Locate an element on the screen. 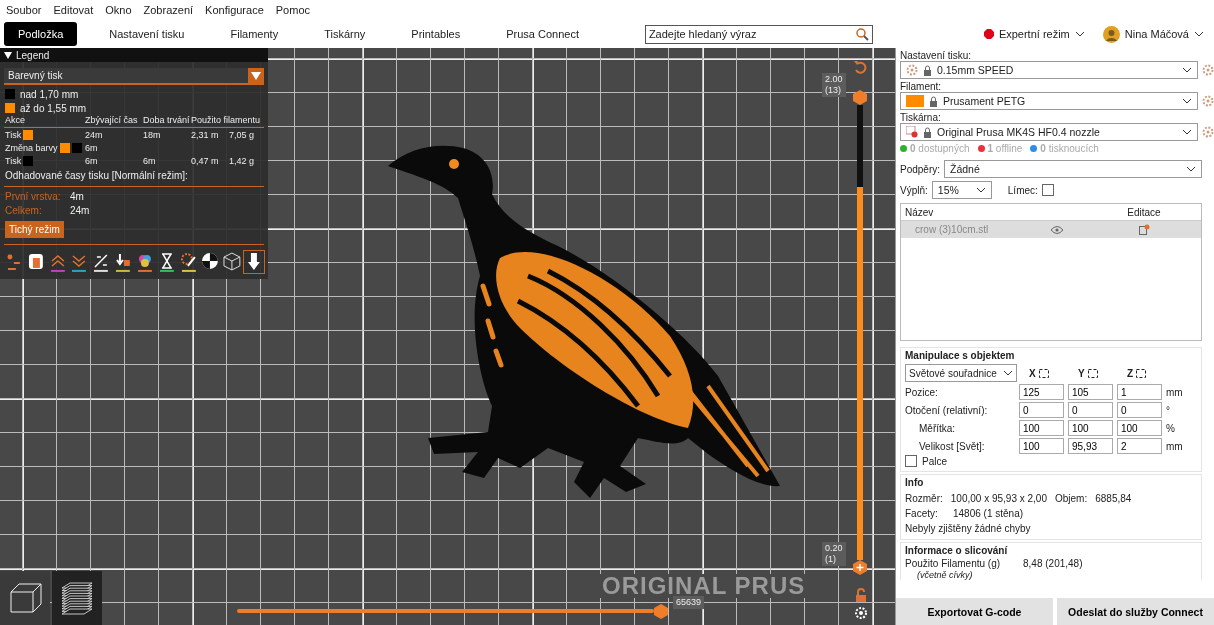 The height and width of the screenshot is (625, 1214). stat-label: Celkem: is located at coordinates (24, 210).